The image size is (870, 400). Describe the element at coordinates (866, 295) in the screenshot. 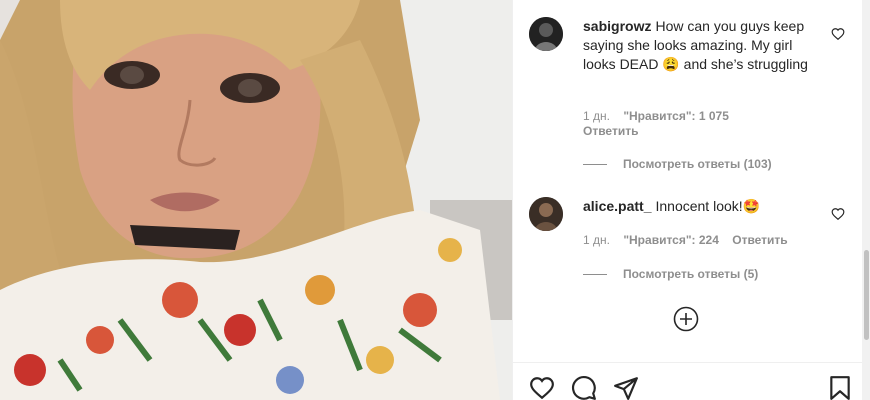

I see `scrollbar-thumb` at that location.